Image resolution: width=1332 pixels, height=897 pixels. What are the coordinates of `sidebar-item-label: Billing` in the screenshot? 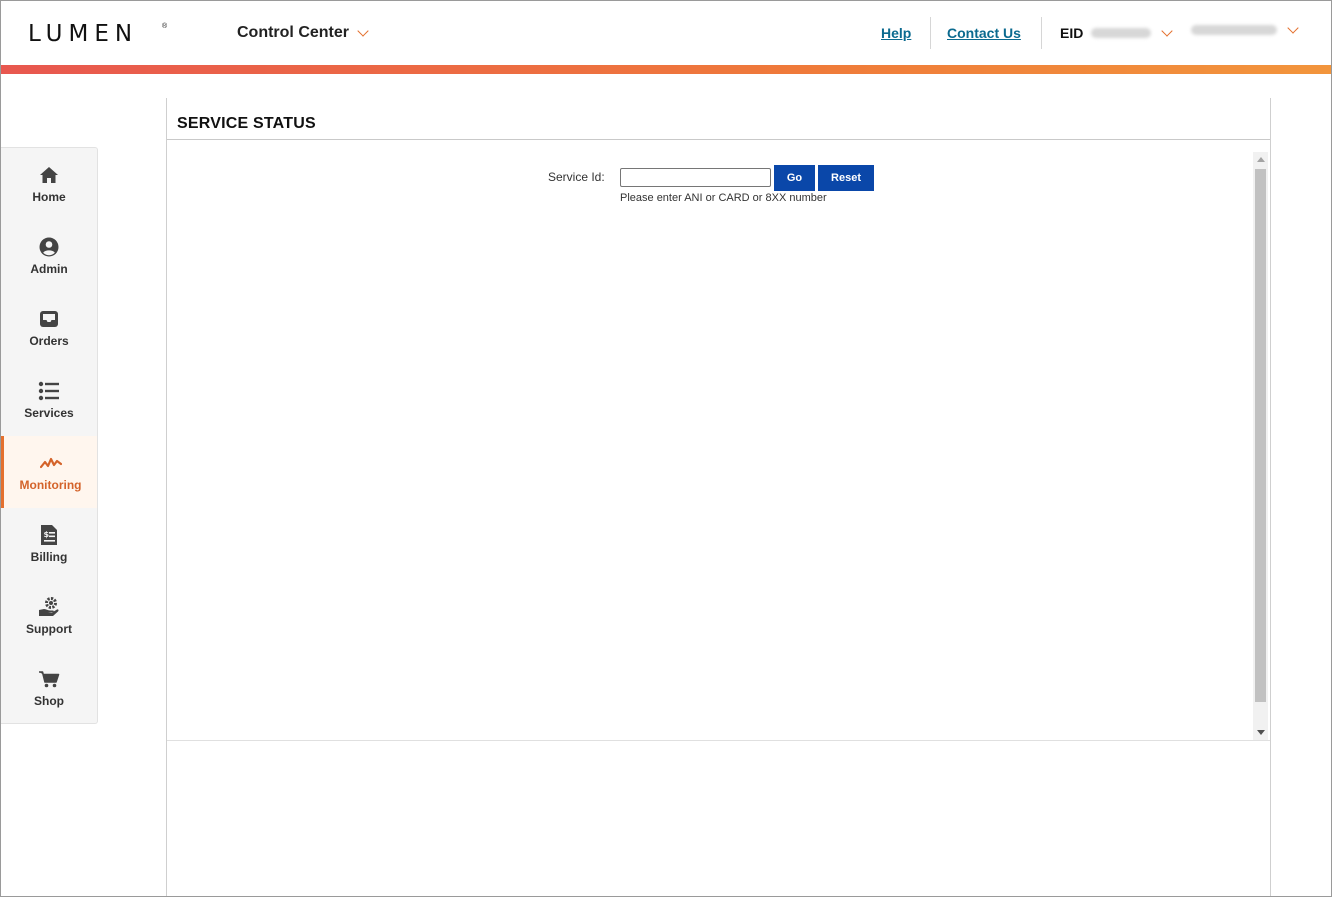 It's located at (49, 557).